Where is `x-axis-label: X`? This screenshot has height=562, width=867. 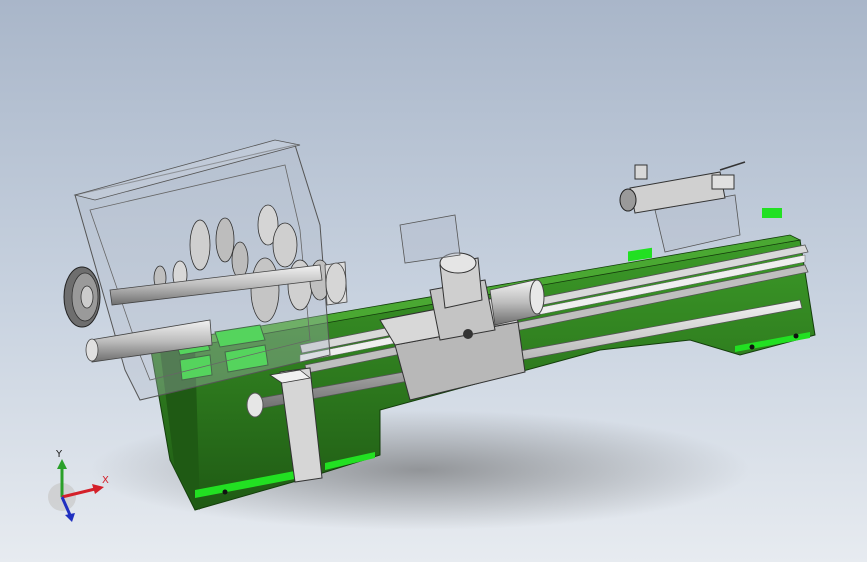 x-axis-label: X is located at coordinates (105, 480).